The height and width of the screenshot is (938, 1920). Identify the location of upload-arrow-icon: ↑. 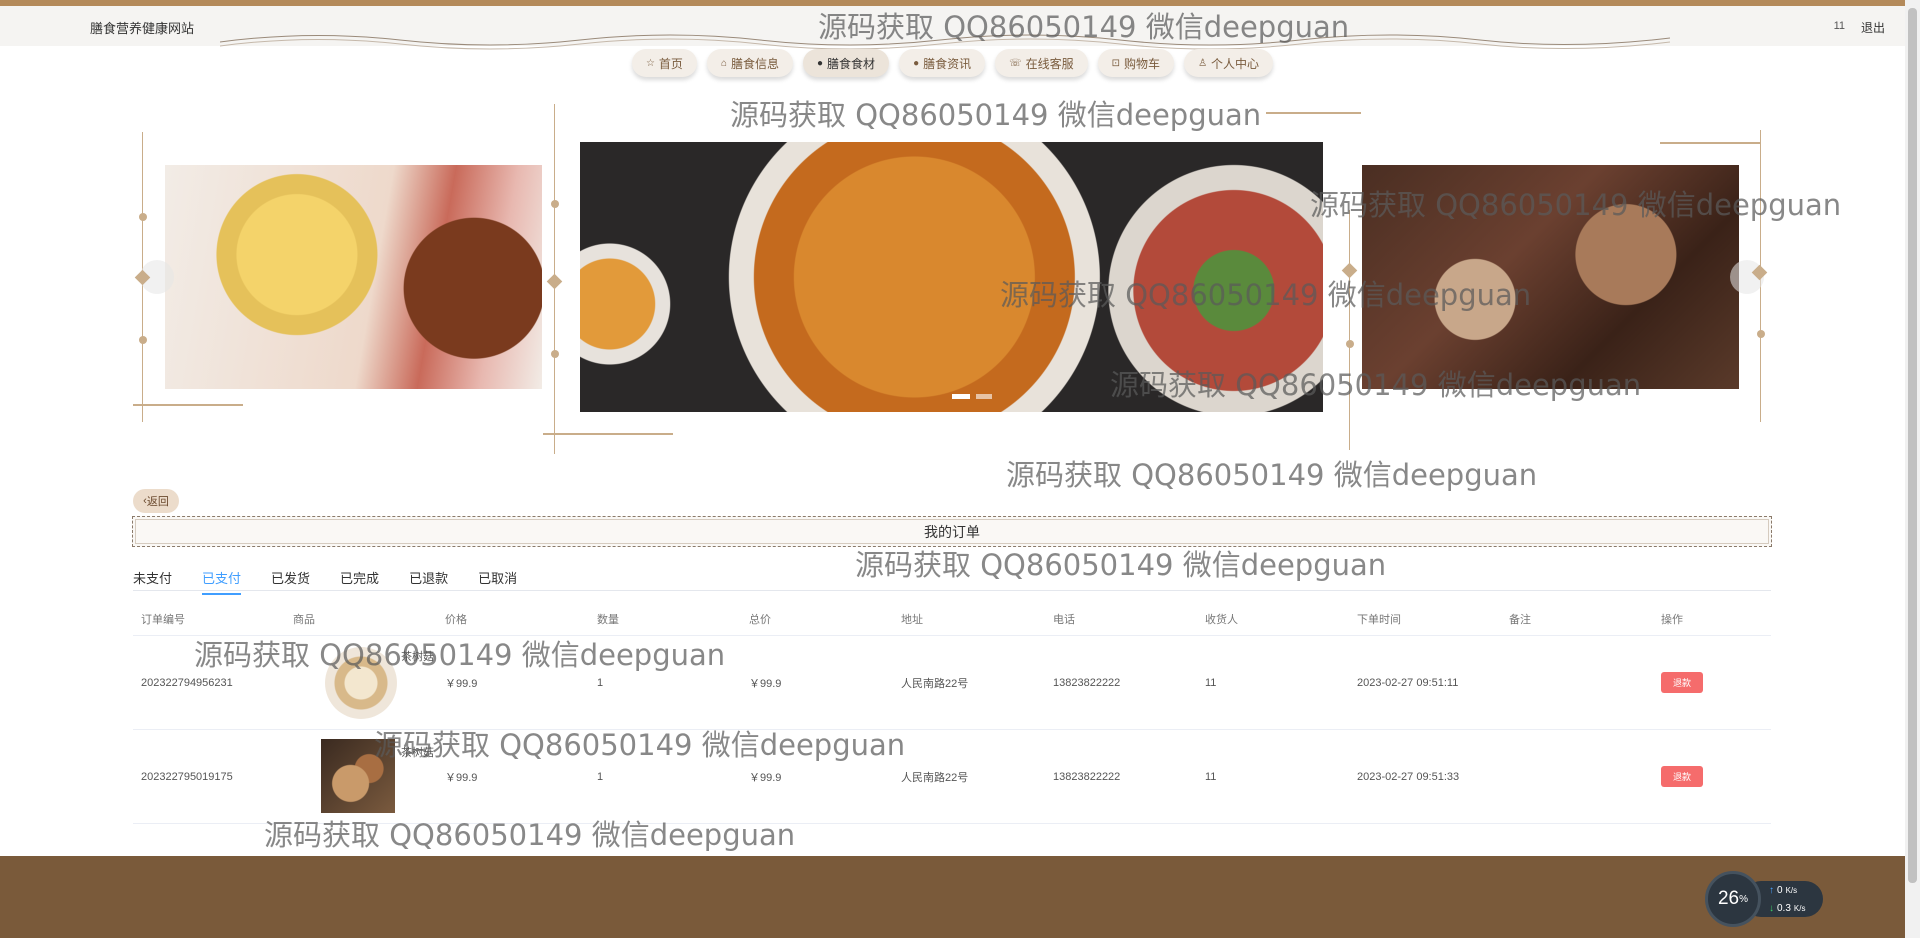
(1771, 890).